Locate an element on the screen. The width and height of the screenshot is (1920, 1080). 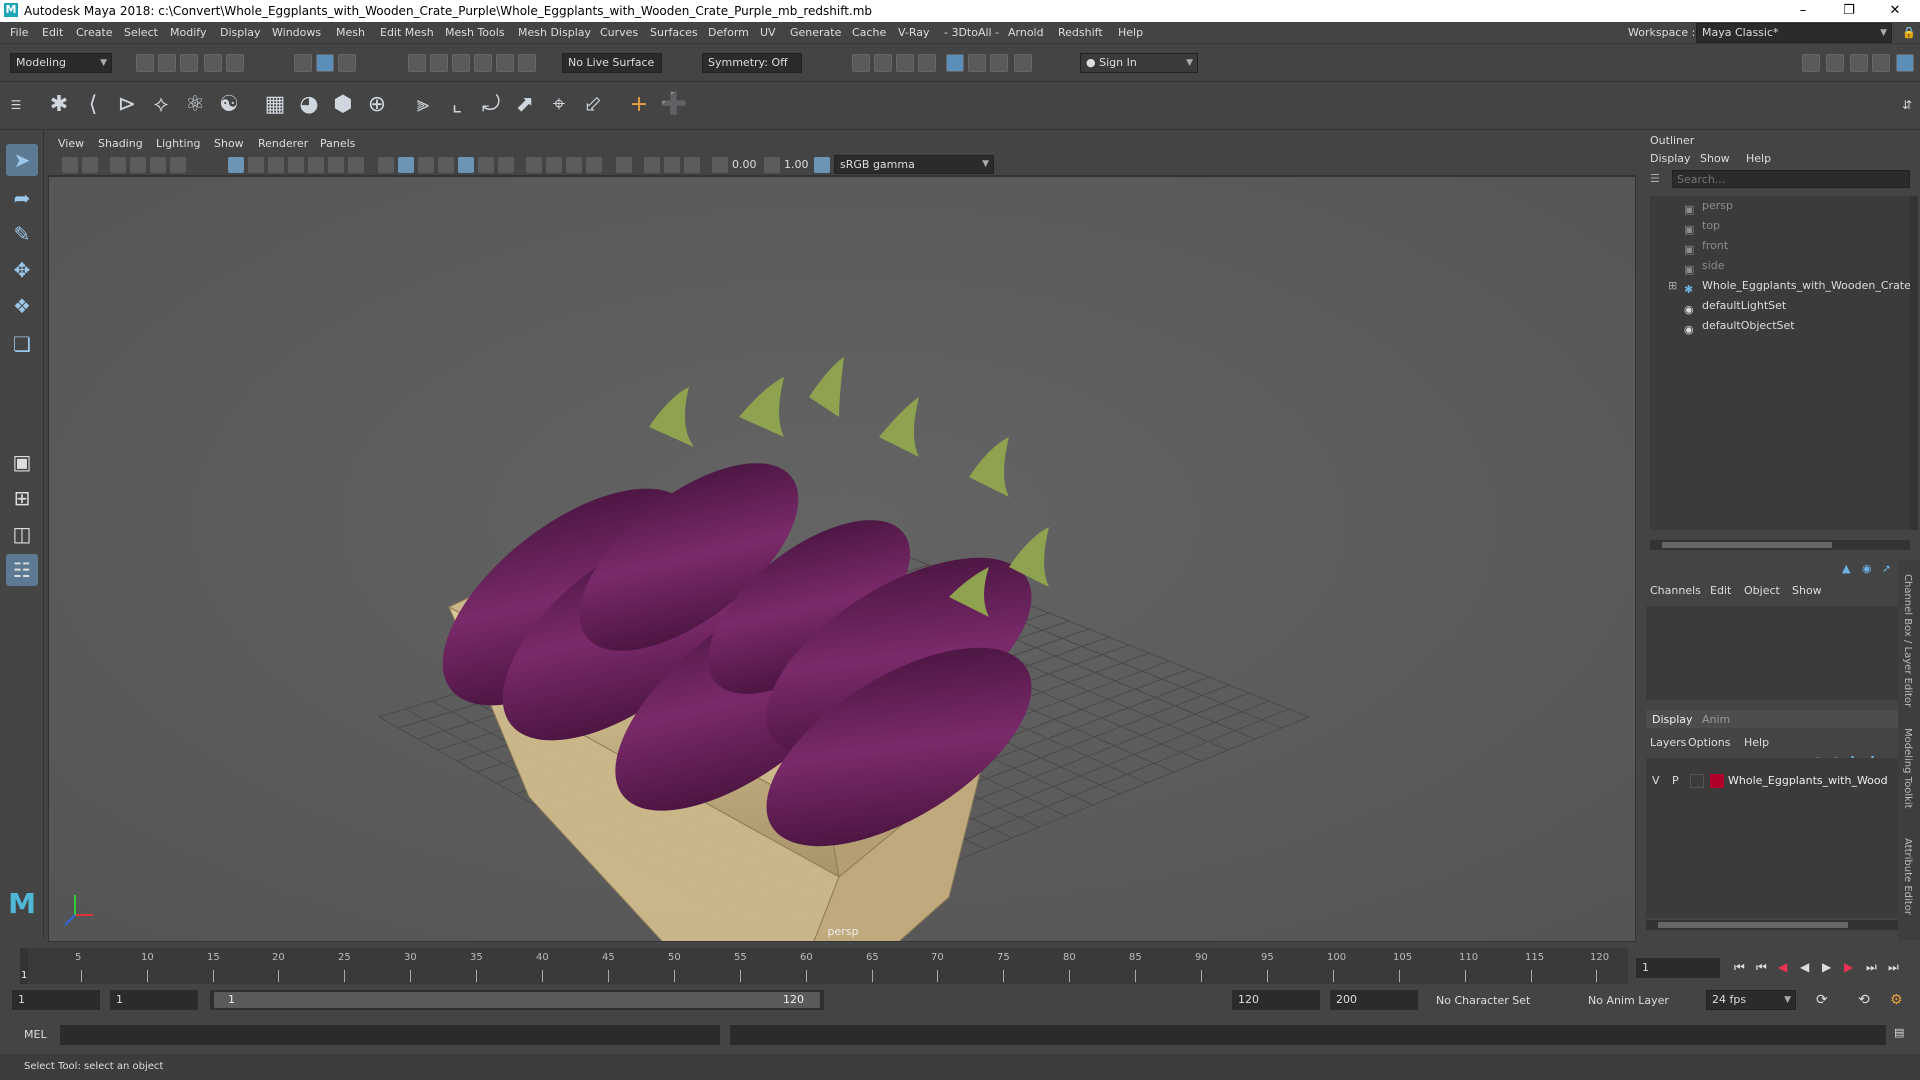
annotation-icon: ➕ is located at coordinates (673, 105).